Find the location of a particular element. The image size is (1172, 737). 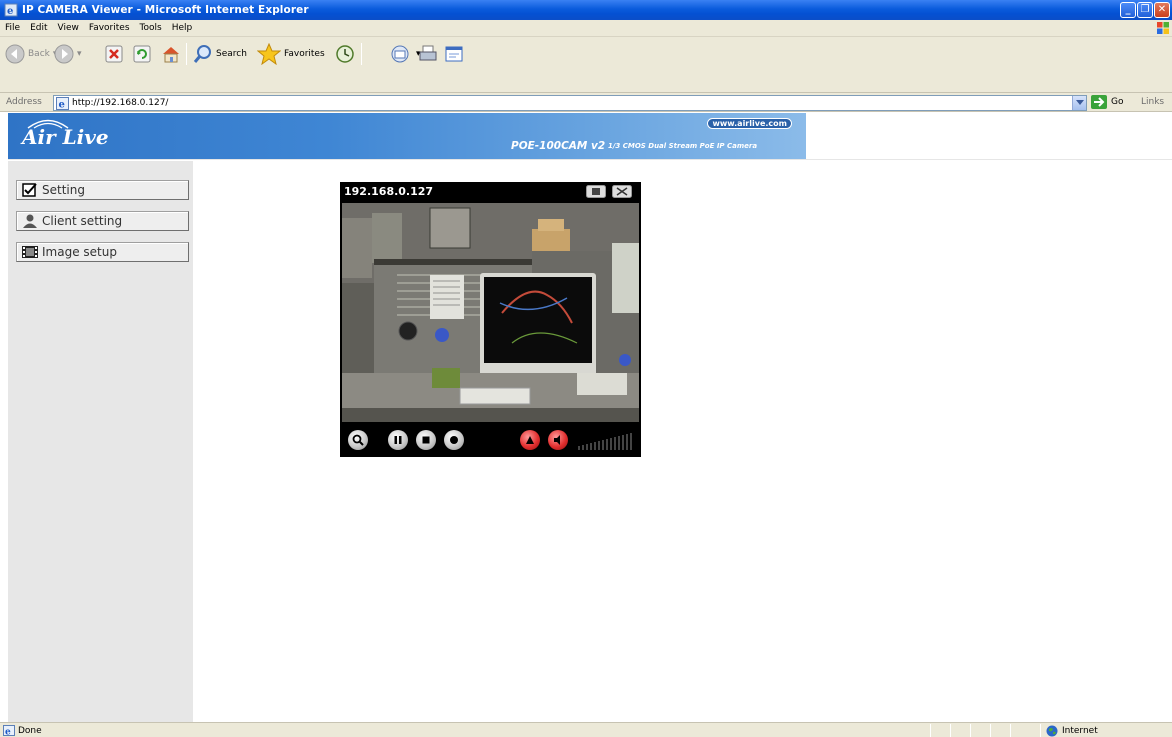

client-setting-button: Client setting is located at coordinates (102, 221).